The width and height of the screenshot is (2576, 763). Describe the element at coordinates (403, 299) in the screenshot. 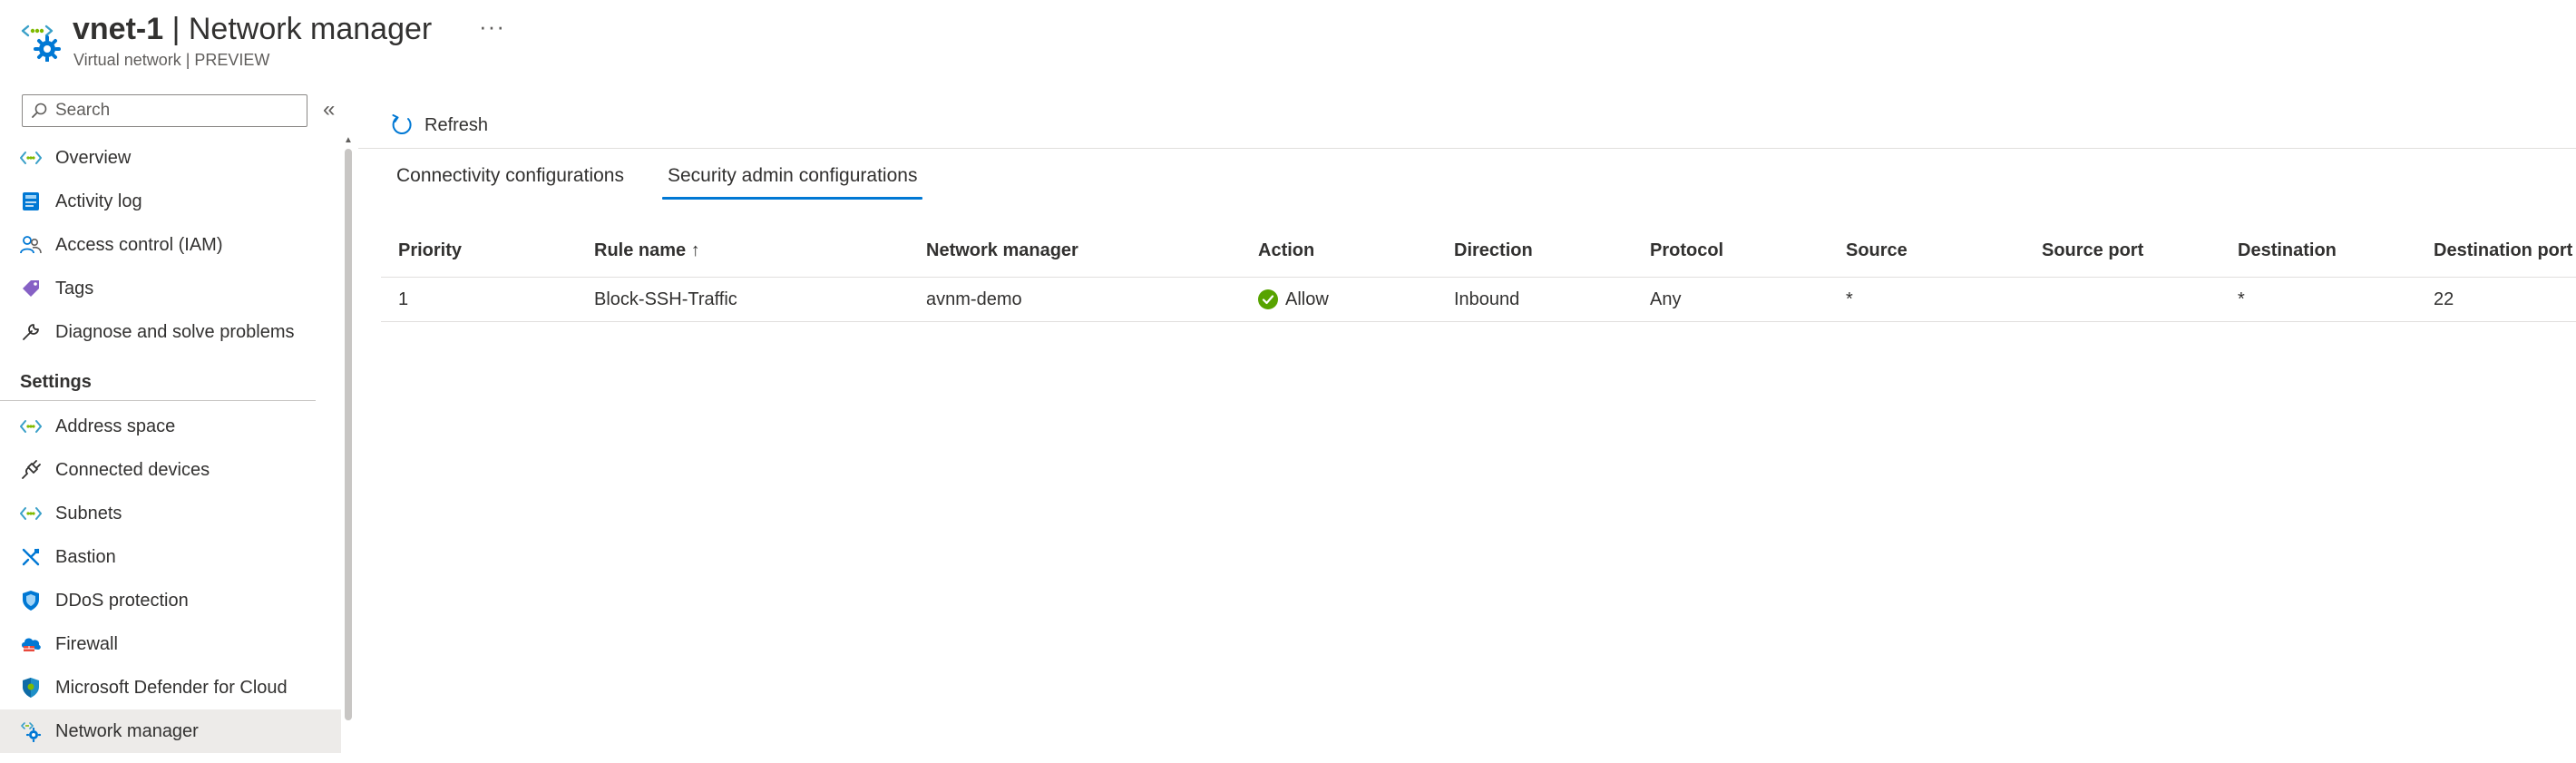

I see `cell-priority: 1` at that location.